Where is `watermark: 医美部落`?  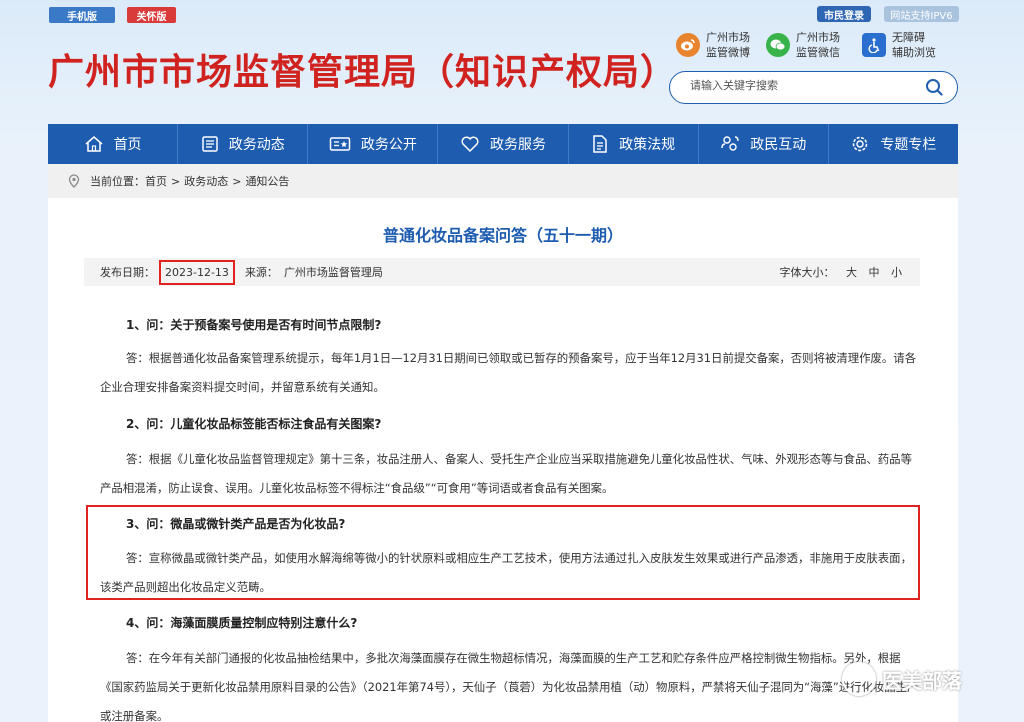 watermark: 医美部落 is located at coordinates (902, 679).